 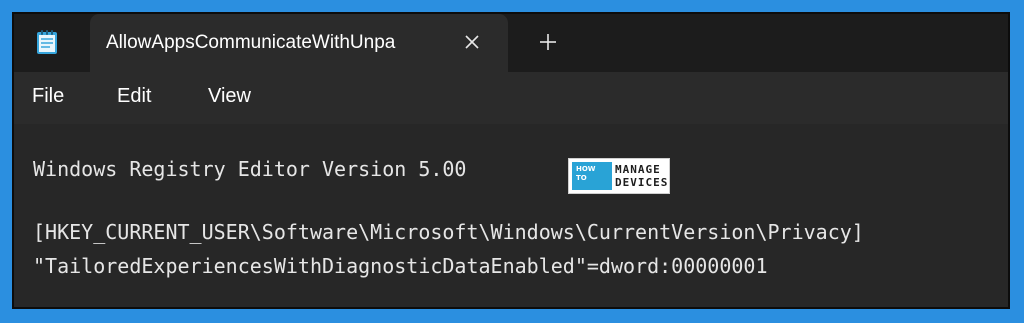 I want to click on menu-item-file: File, so click(x=48, y=96).